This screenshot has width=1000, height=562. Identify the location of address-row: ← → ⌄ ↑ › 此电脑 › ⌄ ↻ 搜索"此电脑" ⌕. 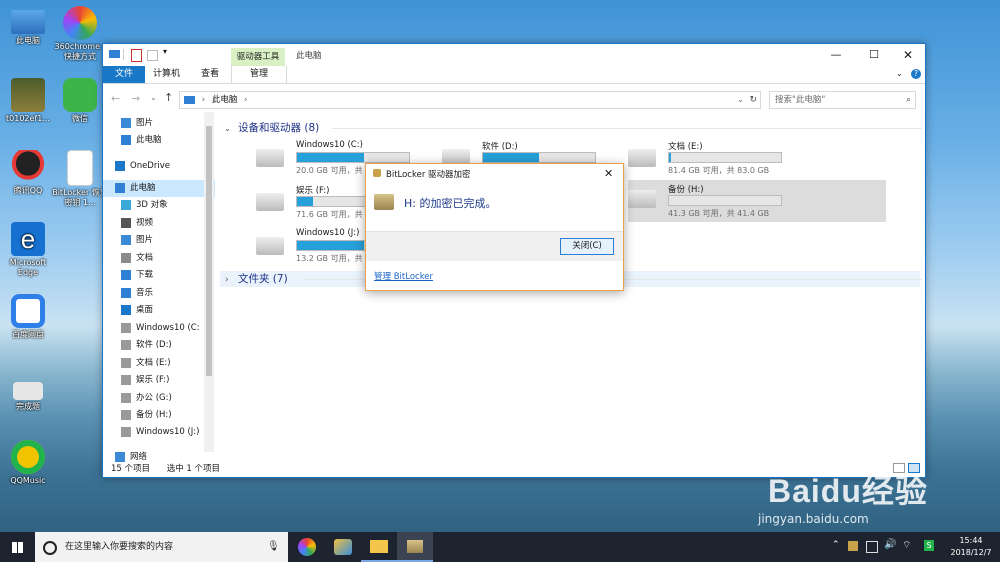
(514, 100).